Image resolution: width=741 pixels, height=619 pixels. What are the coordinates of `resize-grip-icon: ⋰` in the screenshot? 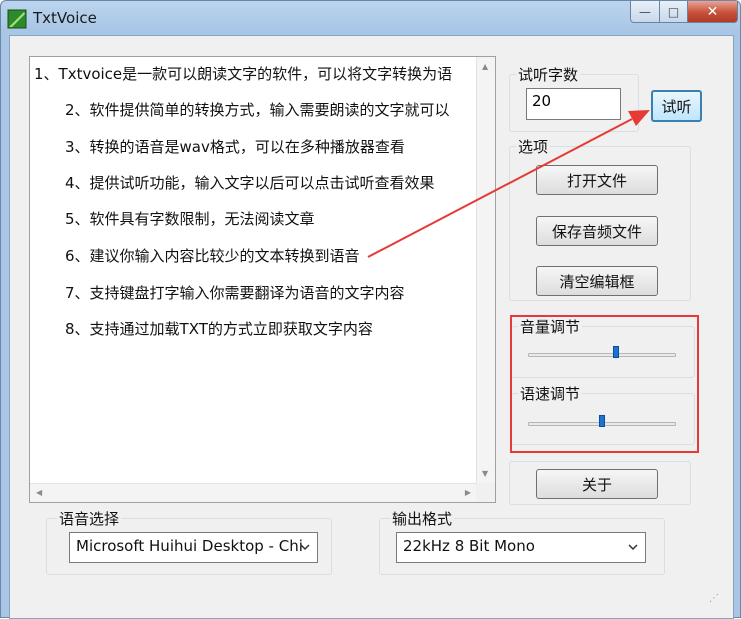 It's located at (714, 598).